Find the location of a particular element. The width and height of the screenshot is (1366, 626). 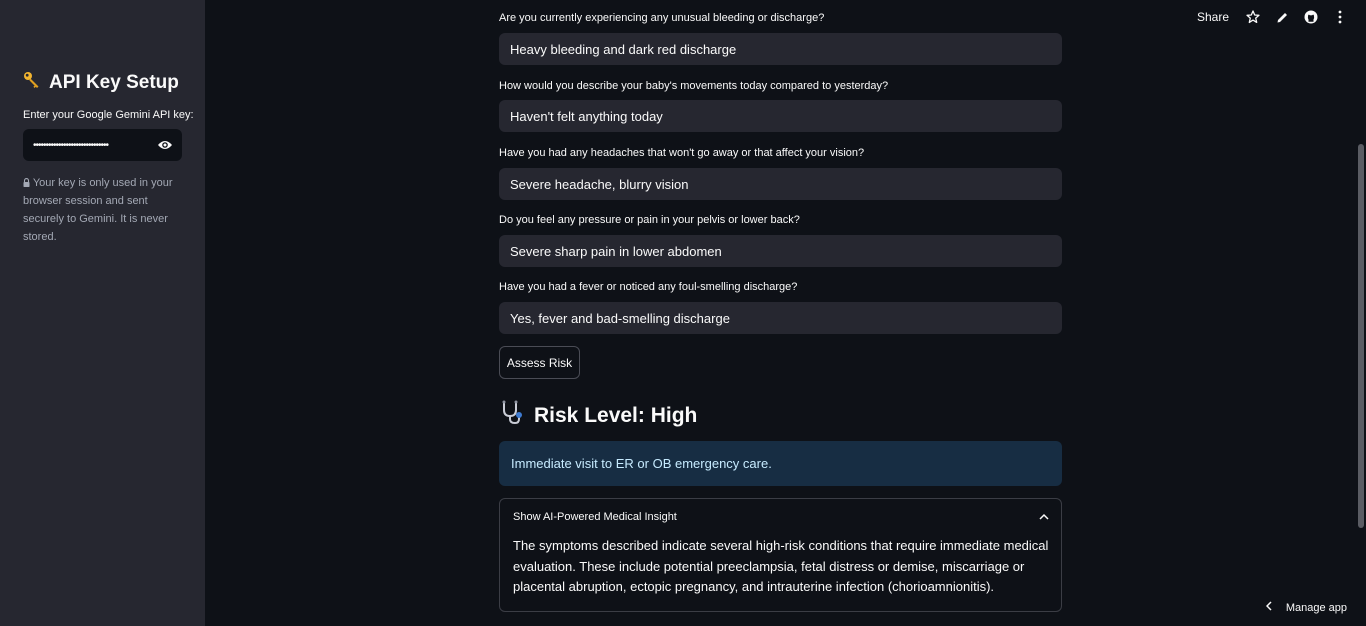

chevron-up-icon is located at coordinates (1044, 517).